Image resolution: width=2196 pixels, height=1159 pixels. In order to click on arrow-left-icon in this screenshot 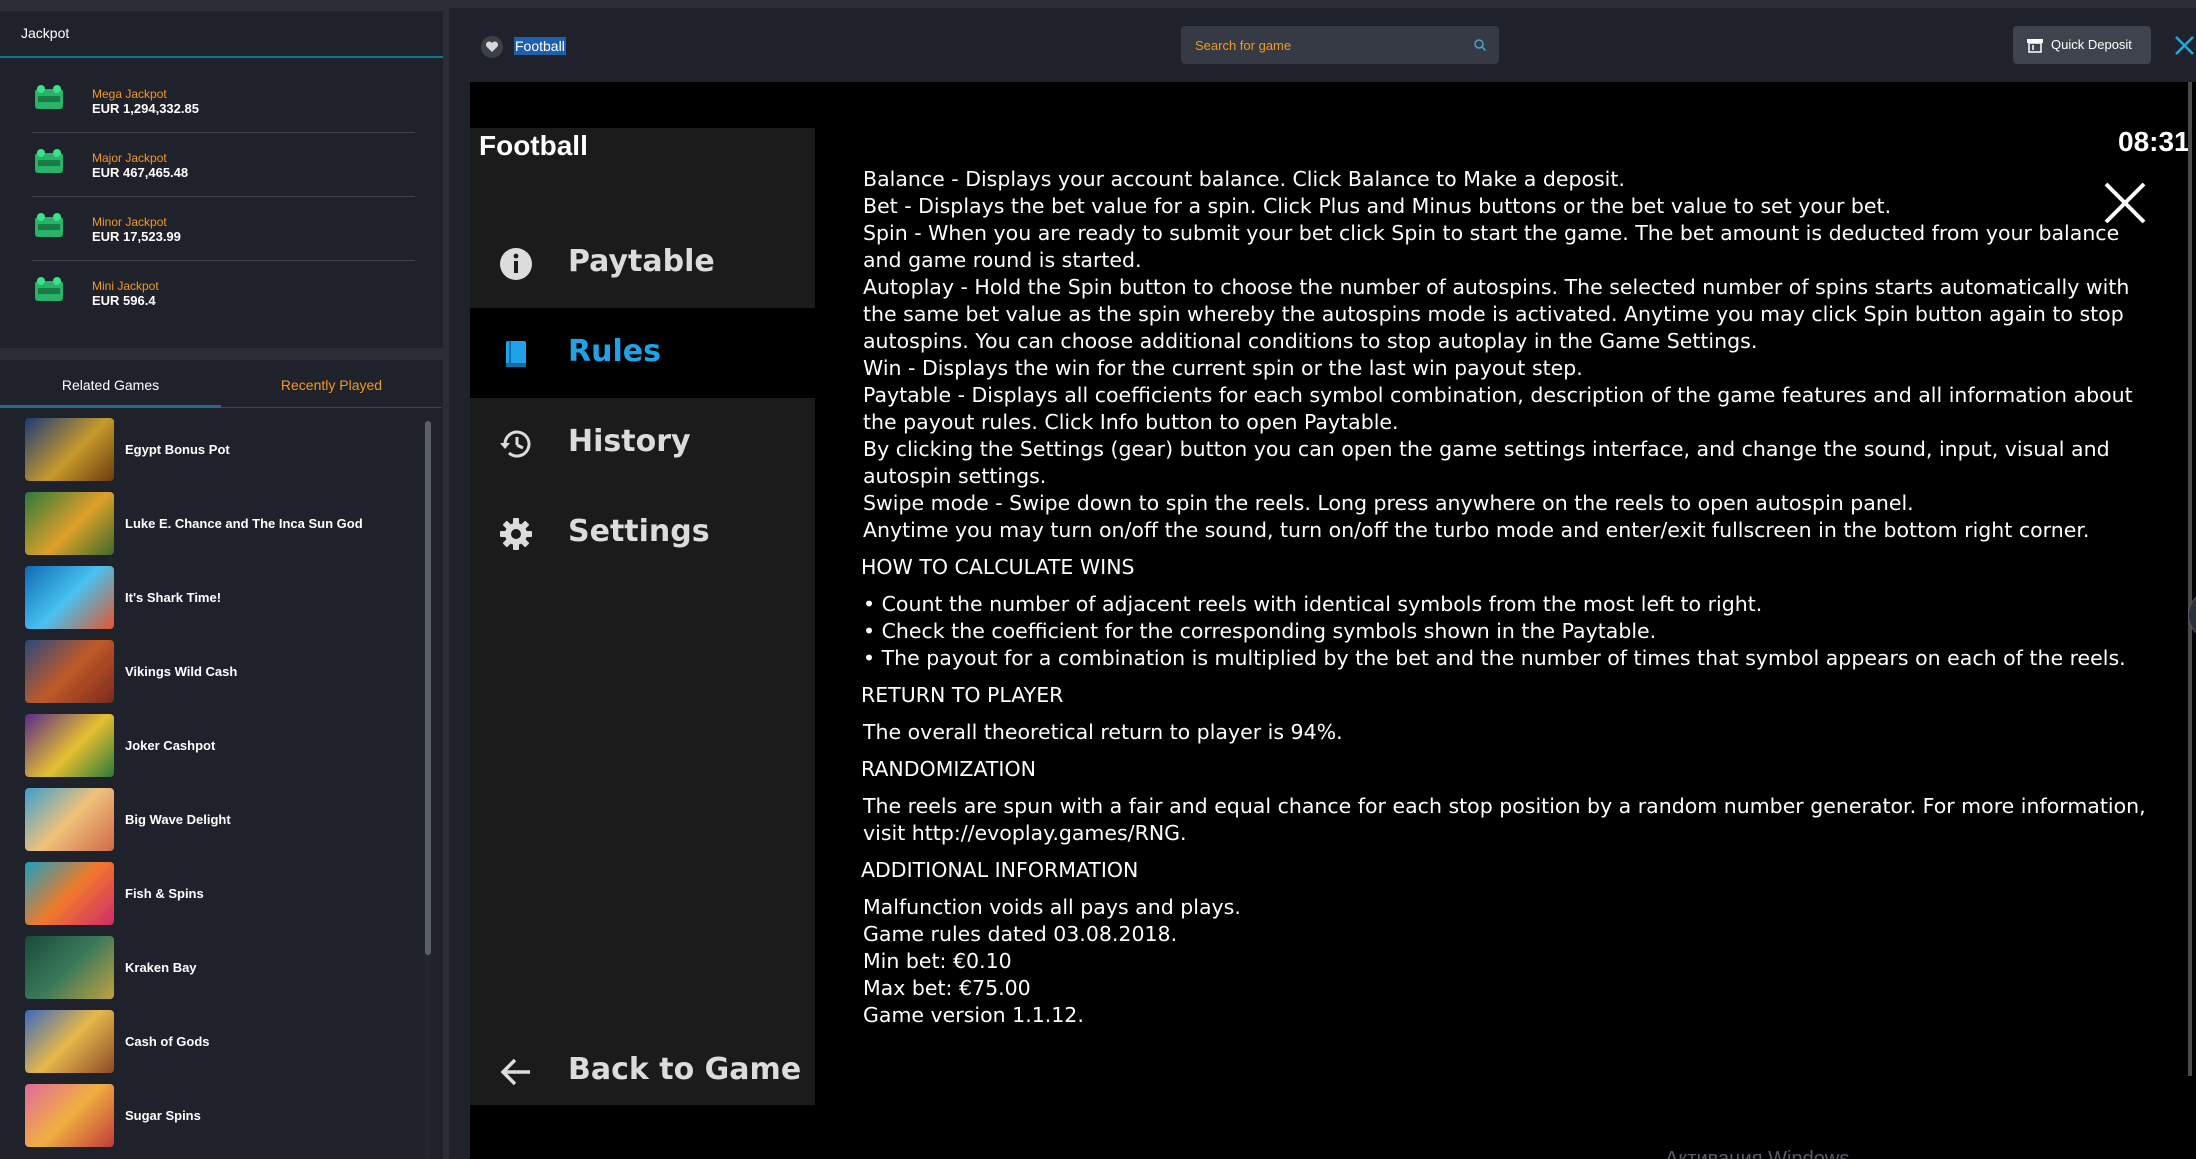, I will do `click(515, 1072)`.